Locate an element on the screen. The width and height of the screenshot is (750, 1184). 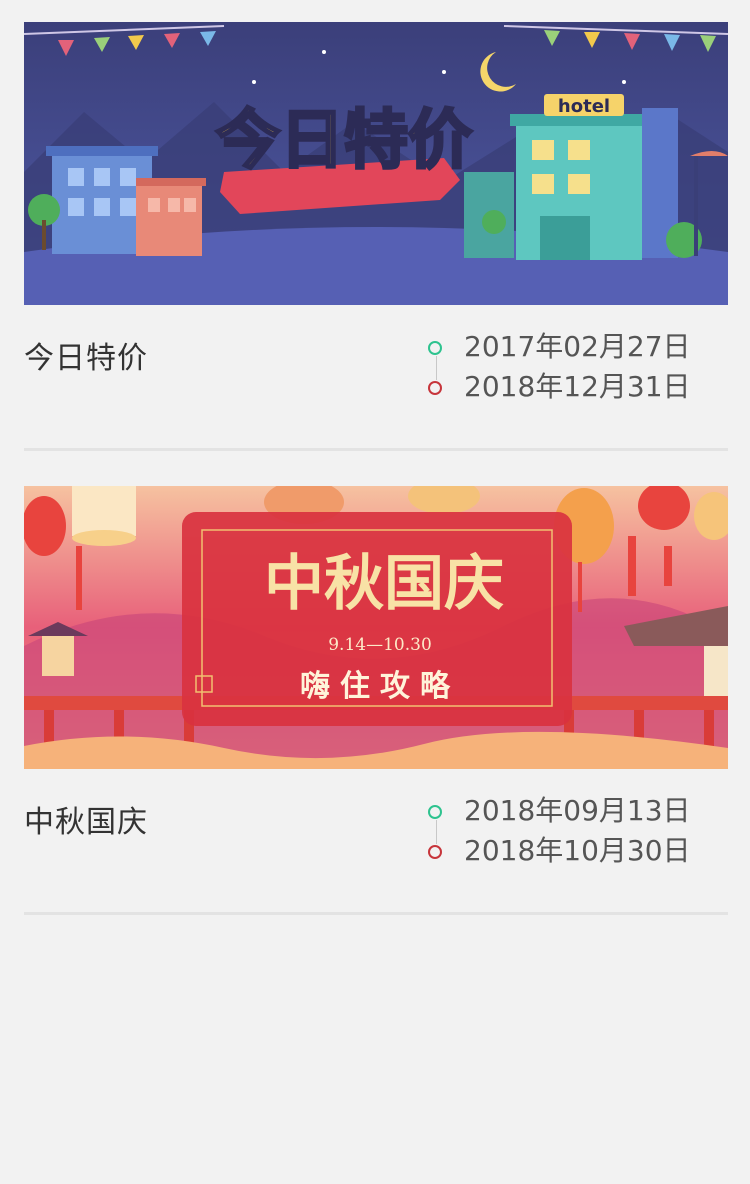
hotel-sign-text: hotel is located at coordinates (584, 106).